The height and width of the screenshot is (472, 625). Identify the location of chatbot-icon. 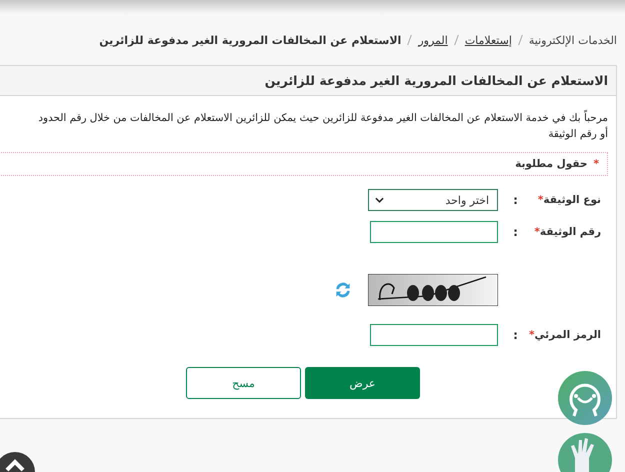
(585, 398).